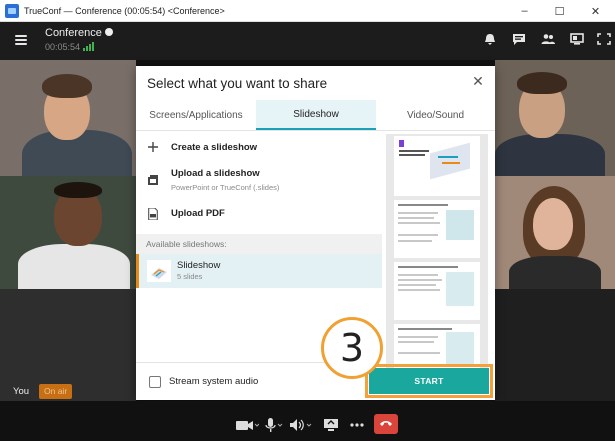  What do you see at coordinates (315, 130) in the screenshot?
I see `tab-divider` at bounding box center [315, 130].